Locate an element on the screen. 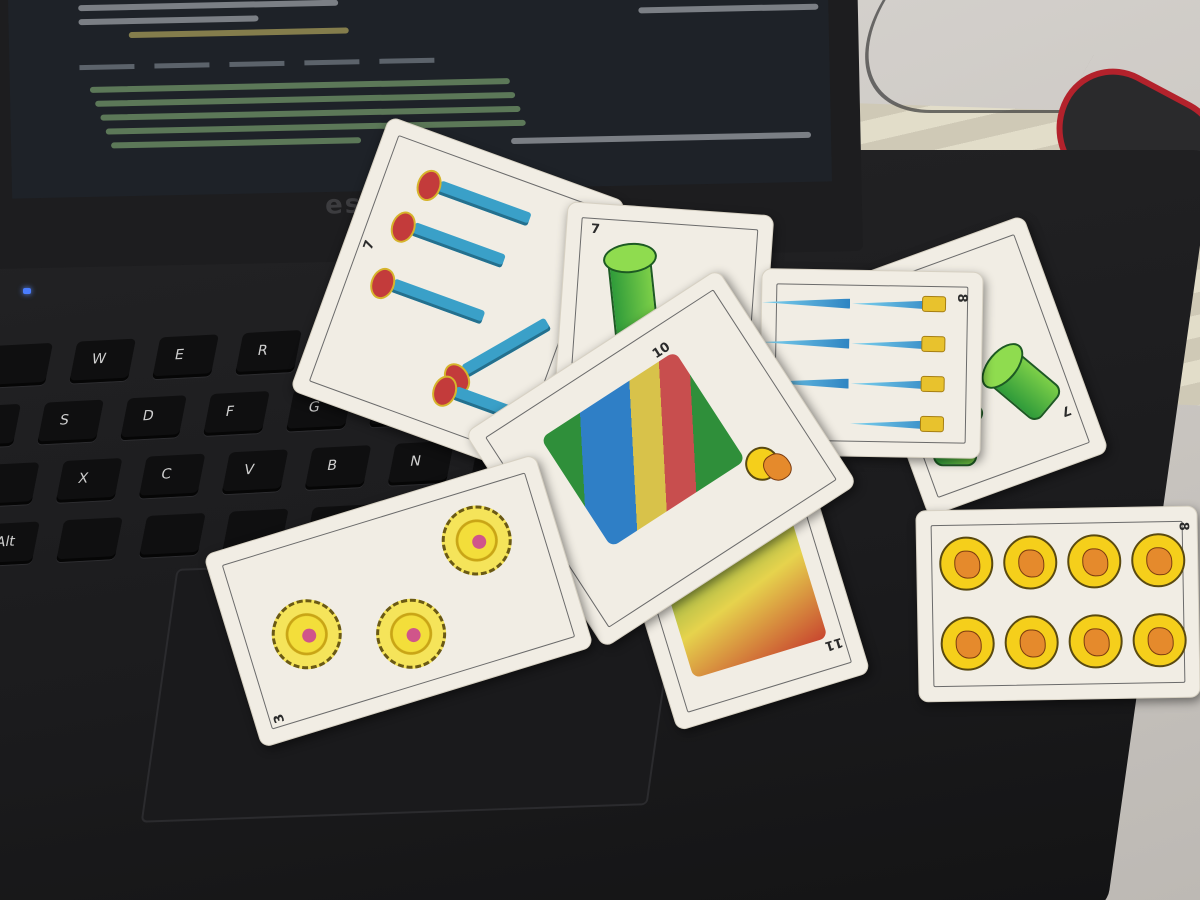 This screenshot has width=1200, height=900. keyboard-key: S is located at coordinates (70, 422).